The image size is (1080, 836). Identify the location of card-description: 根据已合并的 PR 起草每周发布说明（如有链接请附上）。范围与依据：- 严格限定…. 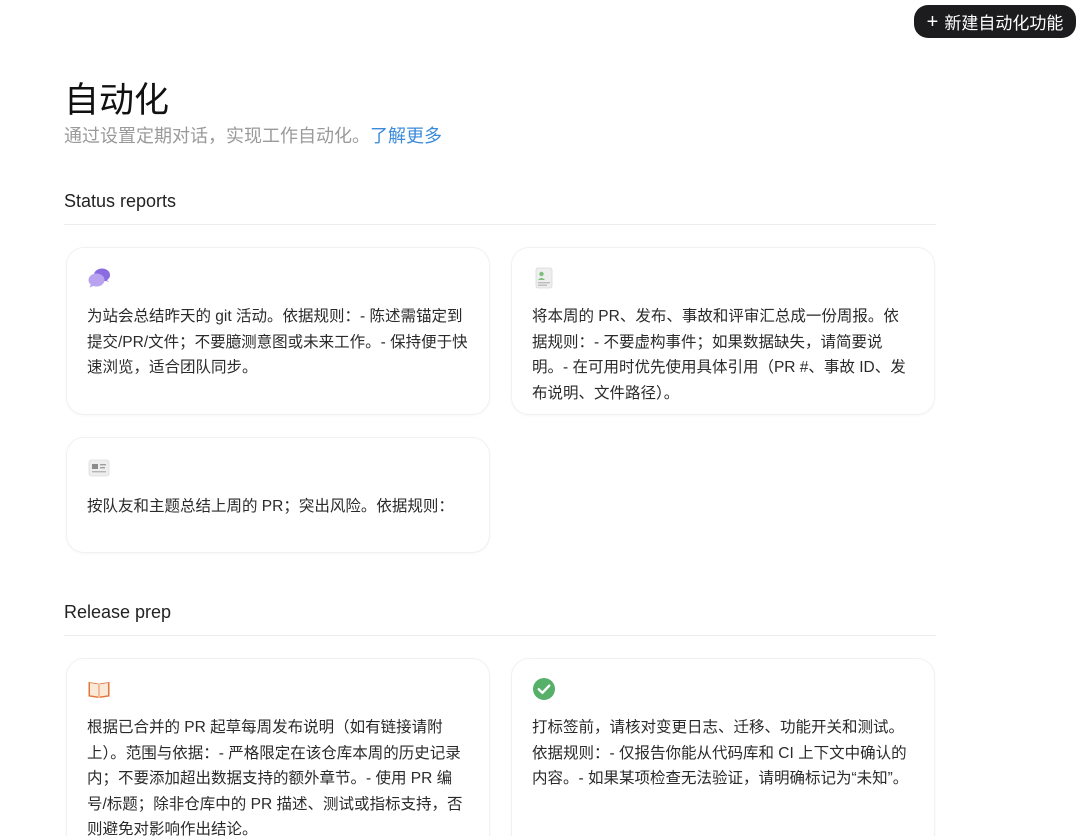
(275, 777).